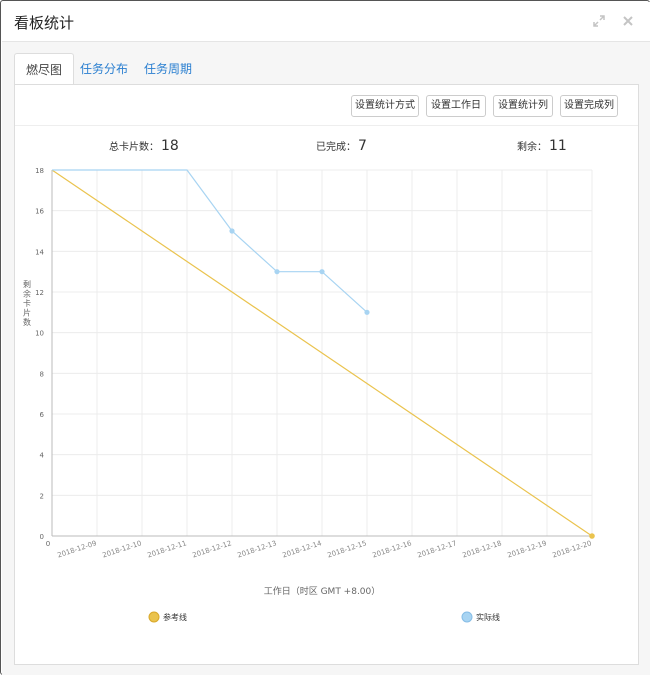 The width and height of the screenshot is (650, 675). I want to click on x-origin-label: 0, so click(48, 544).